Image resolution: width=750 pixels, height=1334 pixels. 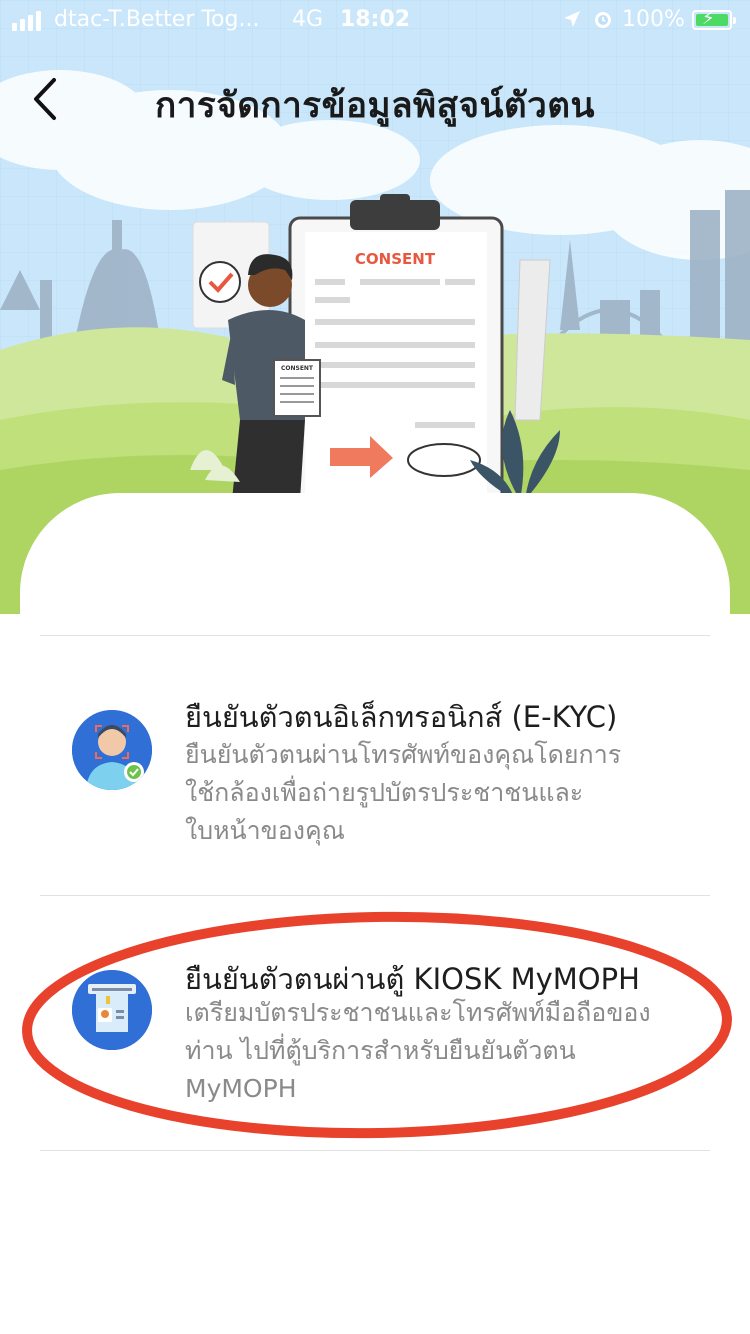 I want to click on content-sheet-top, so click(x=375, y=593).